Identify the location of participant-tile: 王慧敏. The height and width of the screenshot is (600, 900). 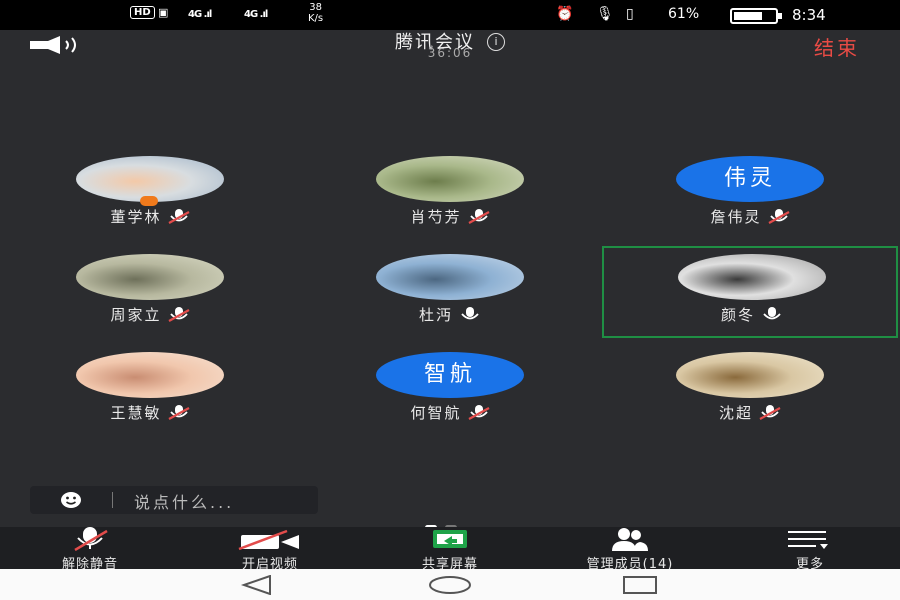
(150, 392).